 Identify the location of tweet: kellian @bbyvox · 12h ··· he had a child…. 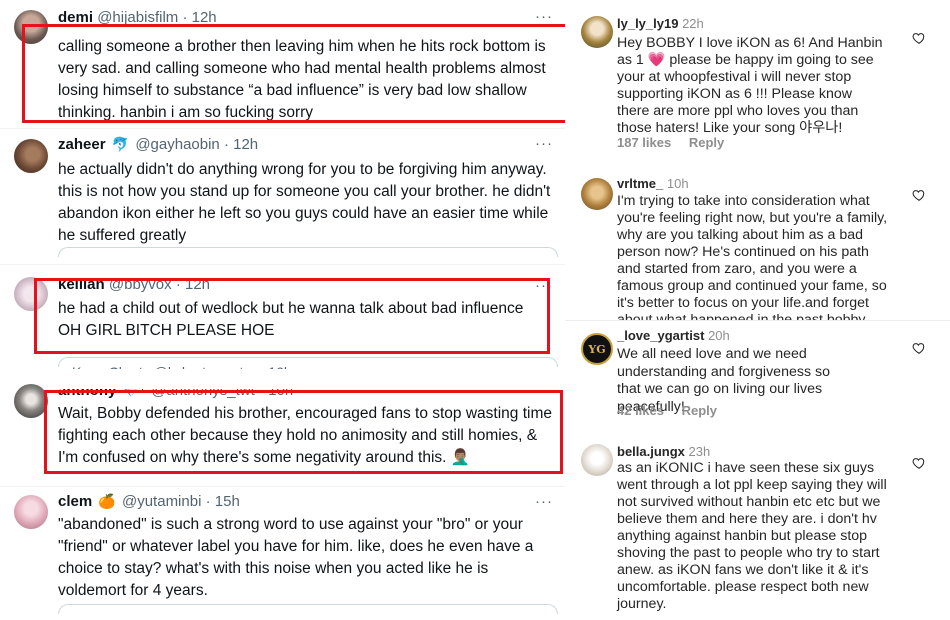
(282, 320).